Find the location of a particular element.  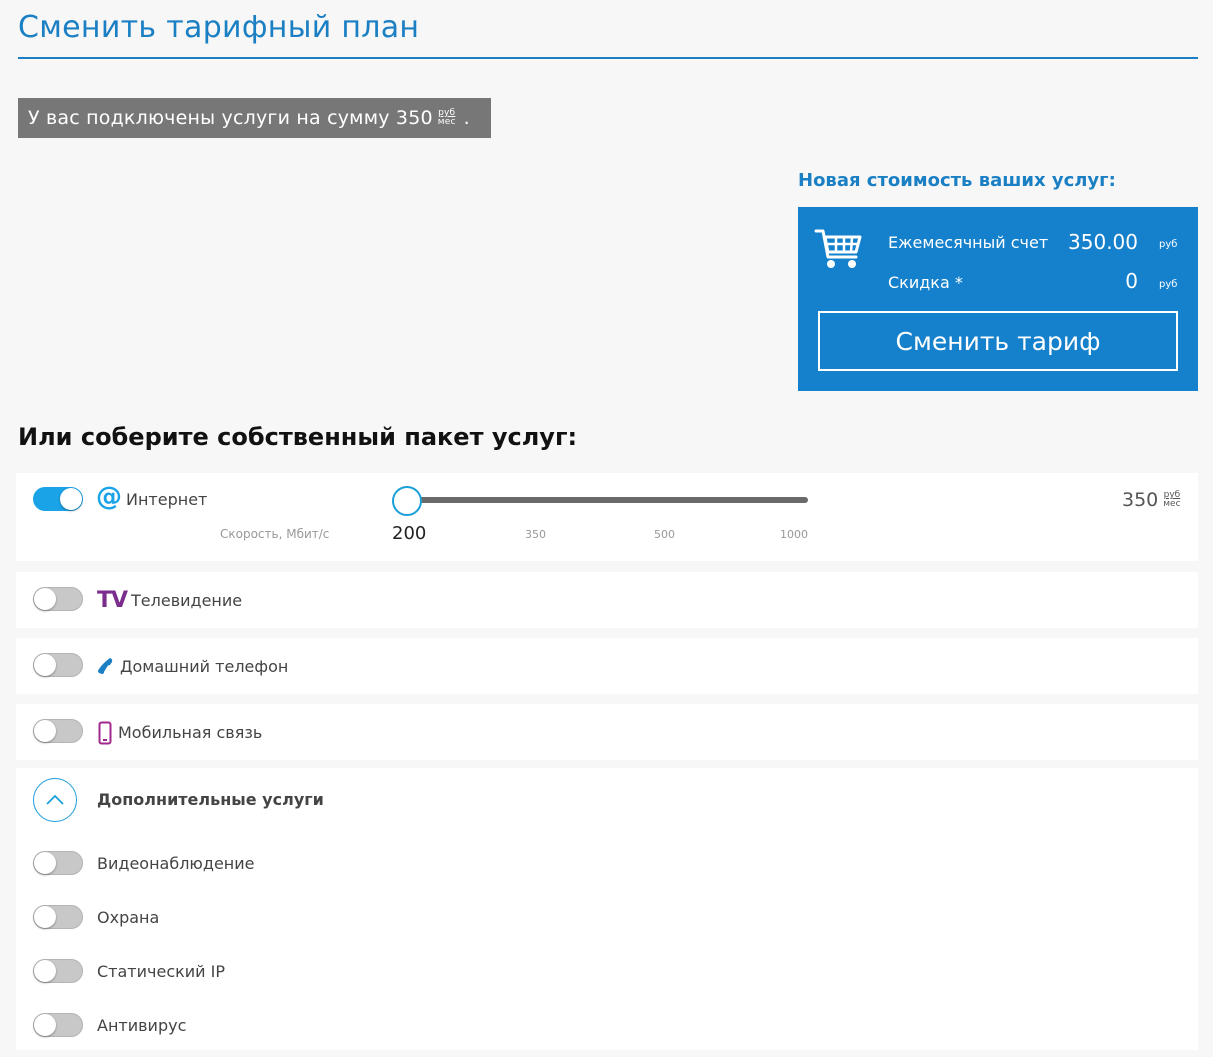

internet-toggle is located at coordinates (58, 499).